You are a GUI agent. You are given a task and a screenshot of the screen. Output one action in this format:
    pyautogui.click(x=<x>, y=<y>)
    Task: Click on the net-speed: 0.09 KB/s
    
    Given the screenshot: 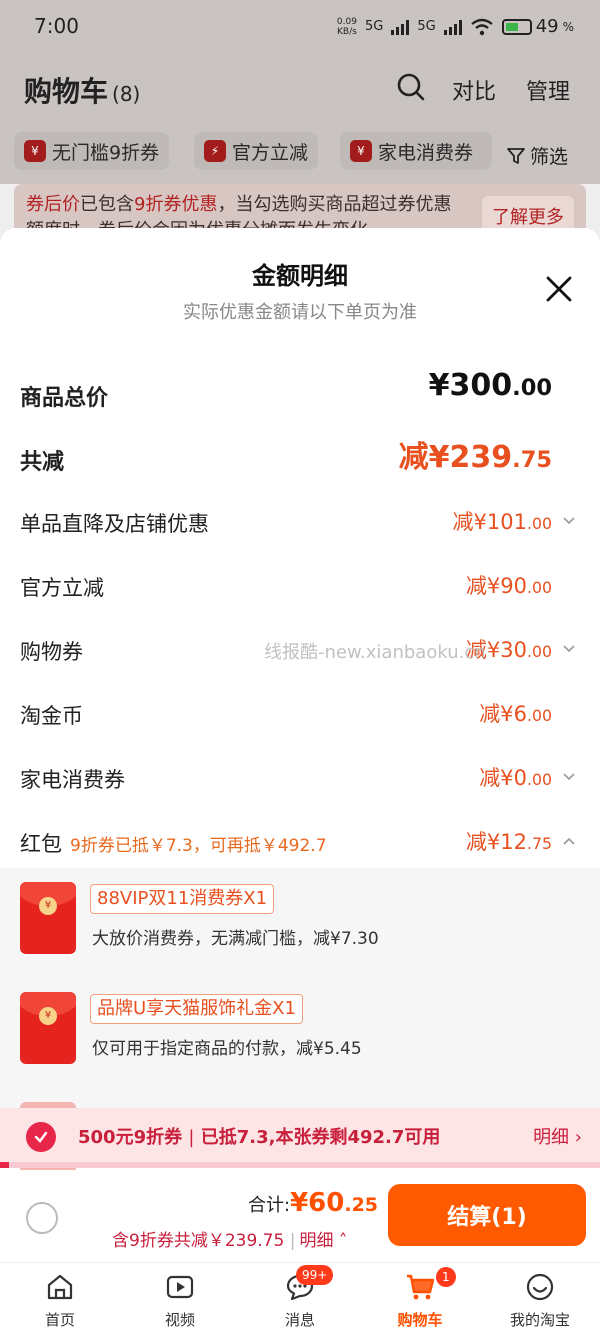 What is the action you would take?
    pyautogui.click(x=346, y=26)
    